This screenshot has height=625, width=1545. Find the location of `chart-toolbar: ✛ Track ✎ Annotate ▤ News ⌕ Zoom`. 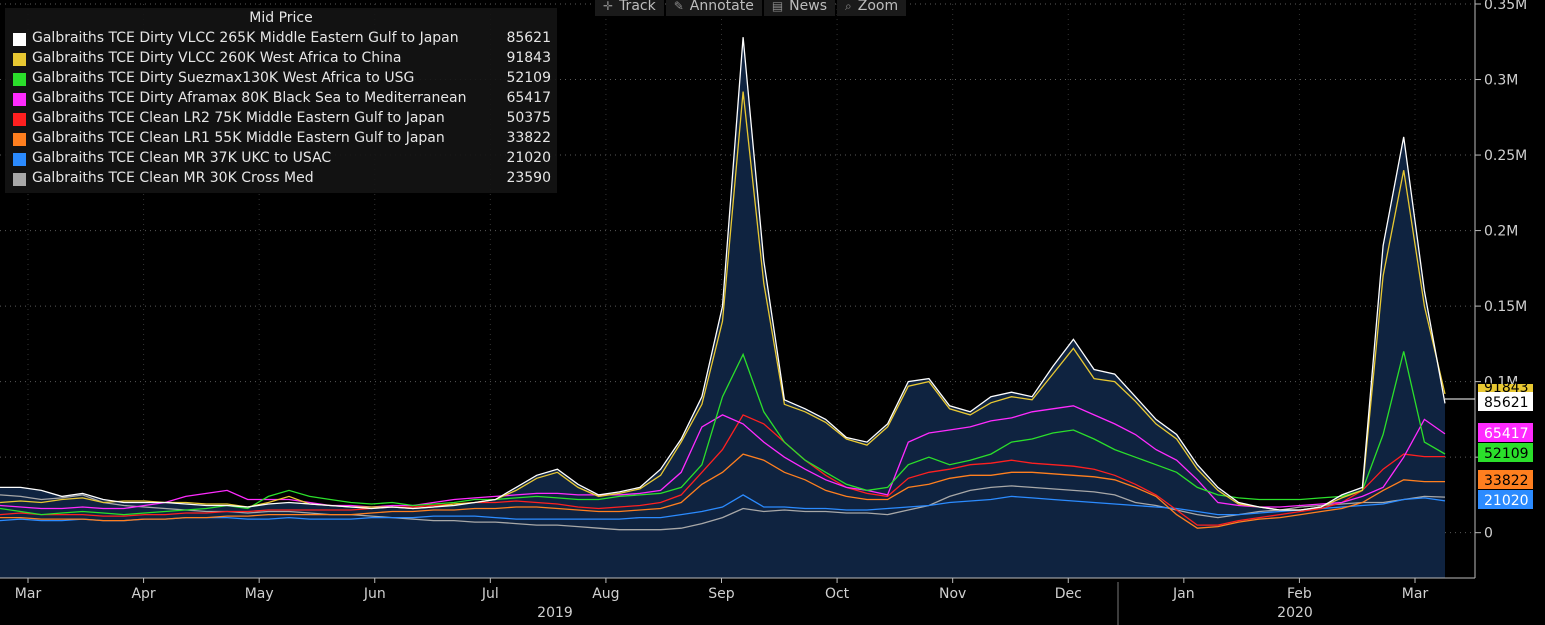

chart-toolbar: ✛ Track ✎ Annotate ▤ News ⌕ Zoom is located at coordinates (751, 9).